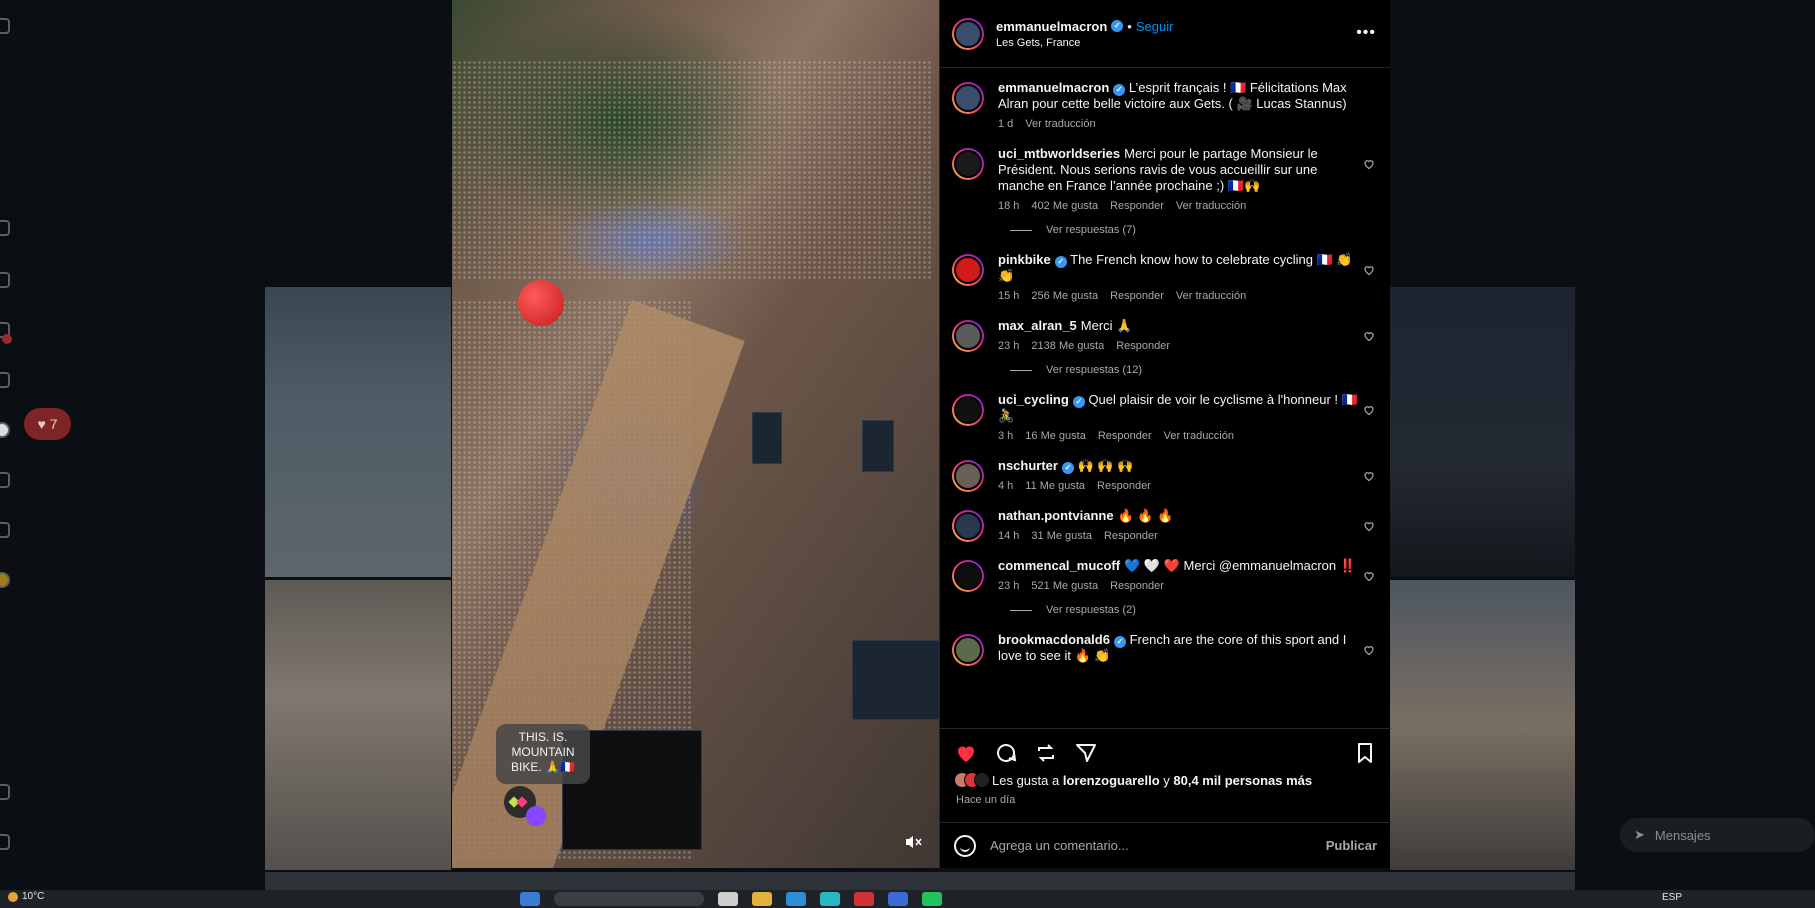 The image size is (1815, 908). What do you see at coordinates (1064, 586) in the screenshot?
I see `comment-likes: 521 Me gusta` at bounding box center [1064, 586].